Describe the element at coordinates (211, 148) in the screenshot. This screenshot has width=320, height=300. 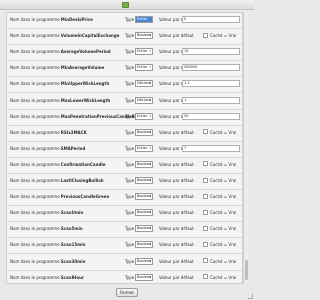
I see `default-value-input: 7` at that location.